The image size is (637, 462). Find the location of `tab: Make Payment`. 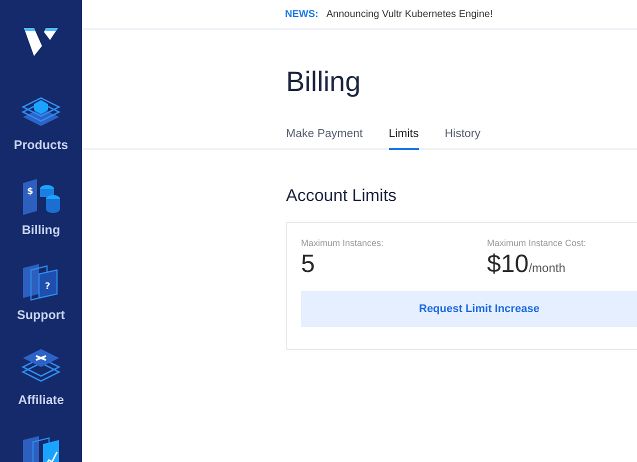

tab: Make Payment is located at coordinates (324, 139).